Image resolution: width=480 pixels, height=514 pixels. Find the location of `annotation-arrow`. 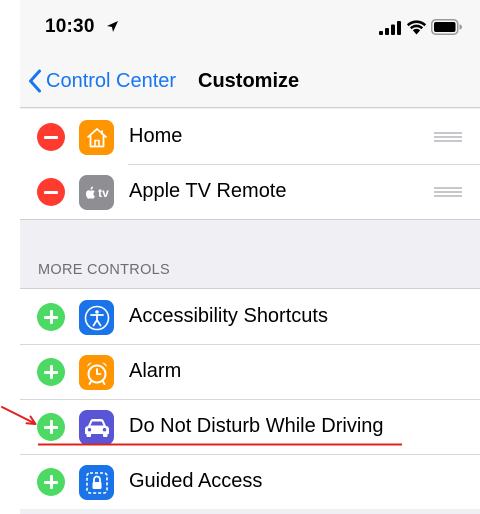

annotation-arrow is located at coordinates (19, 415).